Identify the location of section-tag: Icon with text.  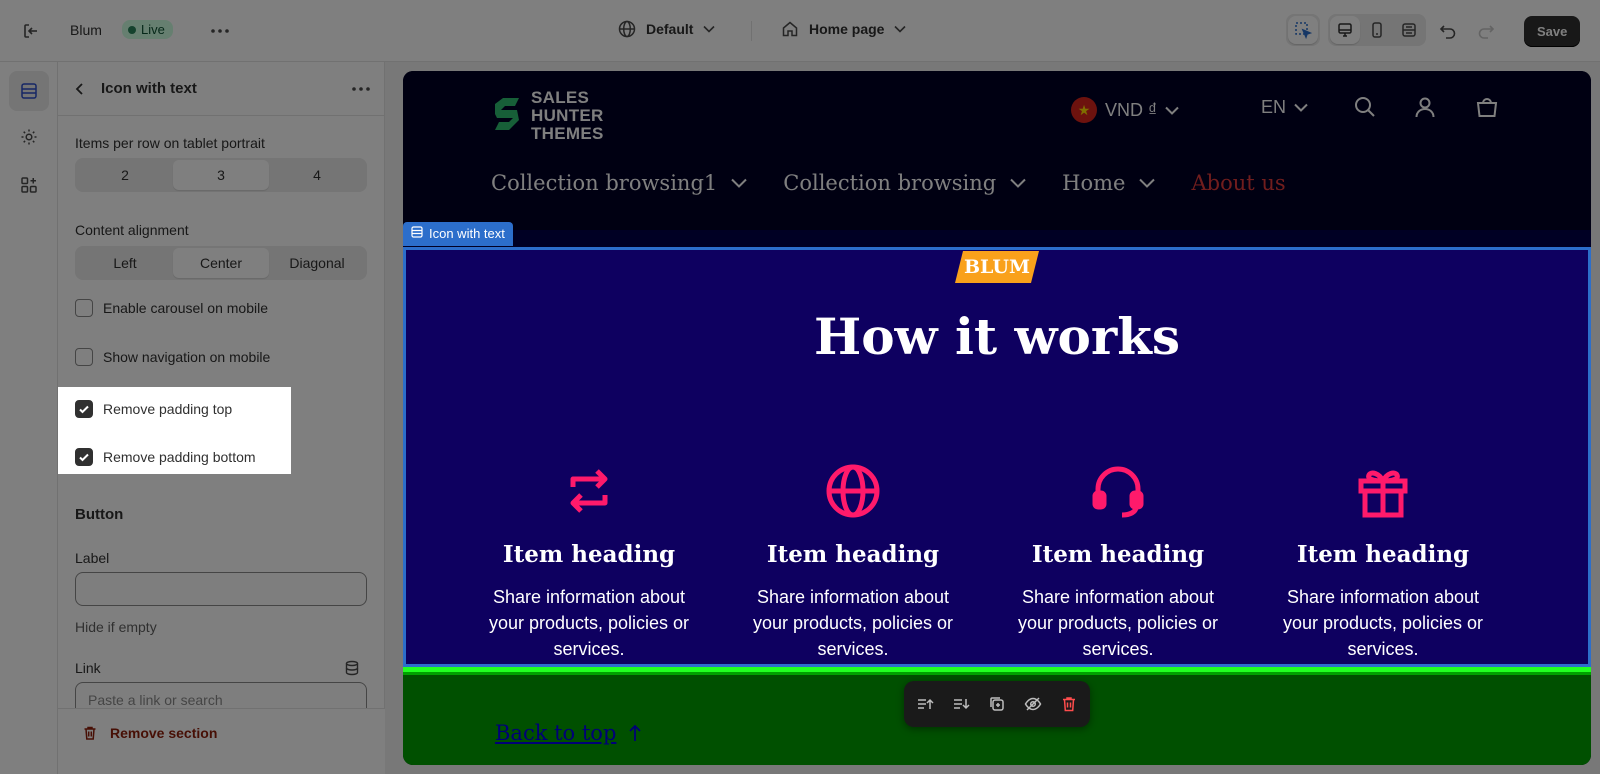
(458, 234).